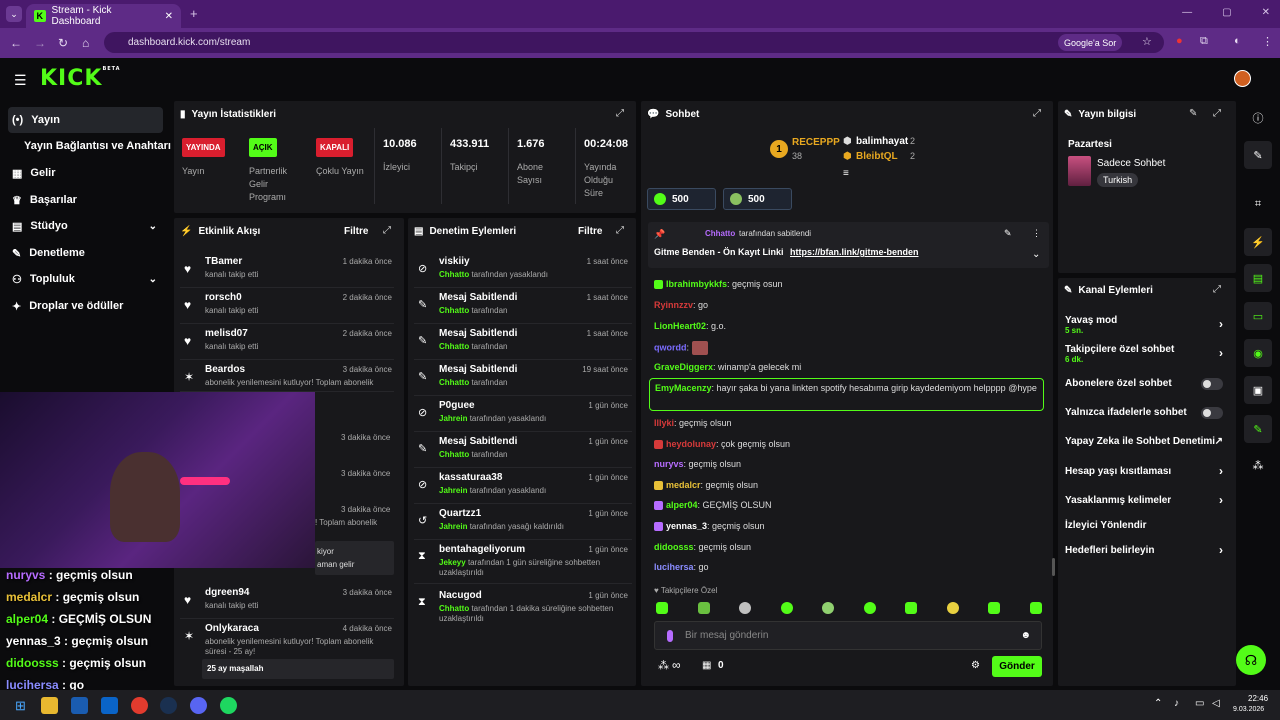 This screenshot has height=720, width=1280. I want to click on minimize-icon: —, so click(1187, 12).